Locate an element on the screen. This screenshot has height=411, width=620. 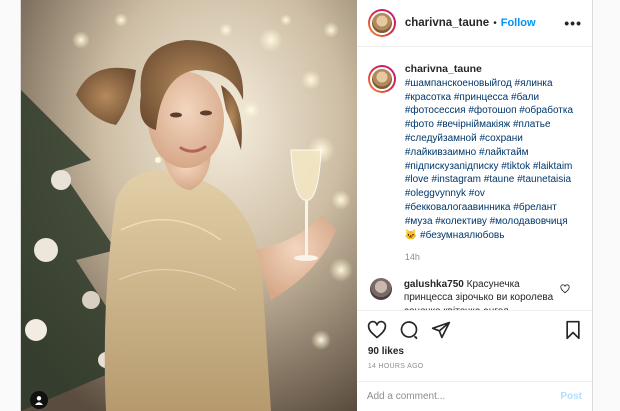
follow-button: Follow is located at coordinates (518, 23).